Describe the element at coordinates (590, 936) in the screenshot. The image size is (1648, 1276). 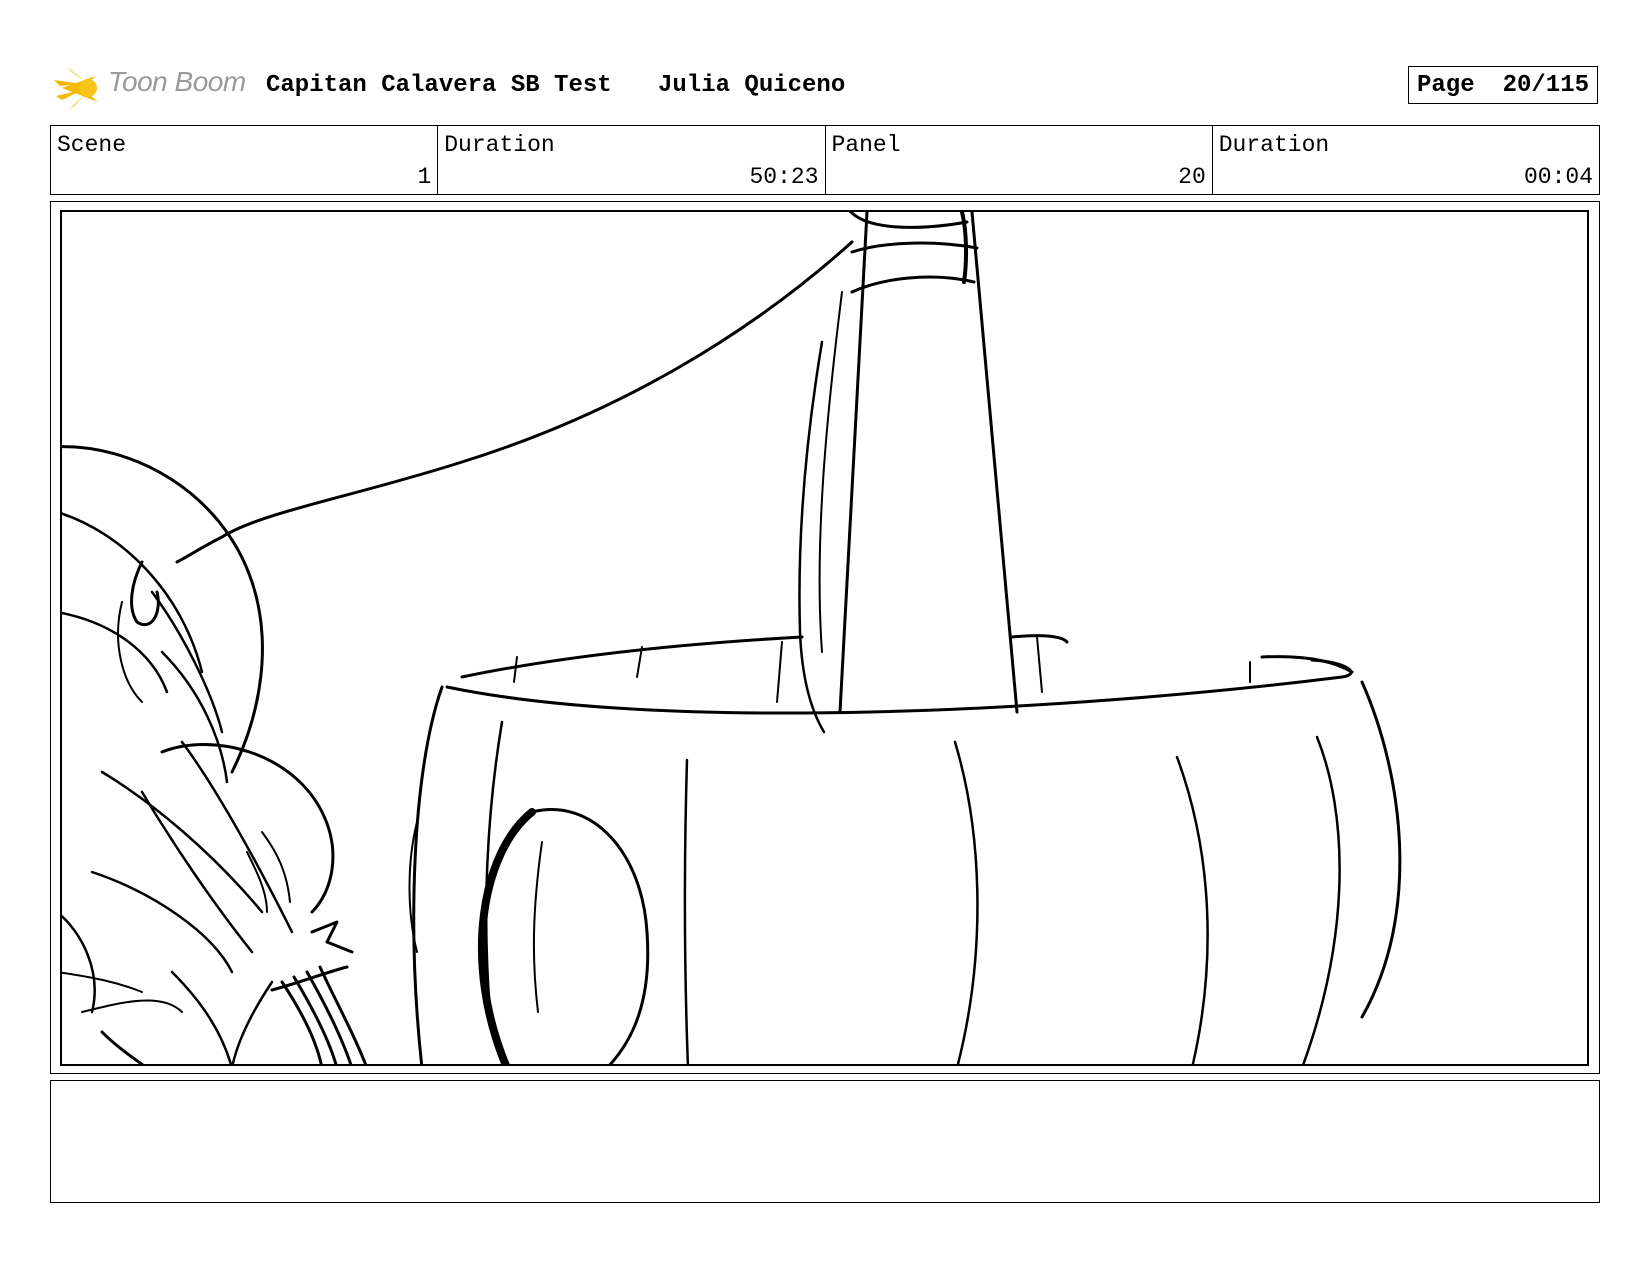
I see `barrel-hole-outline` at that location.